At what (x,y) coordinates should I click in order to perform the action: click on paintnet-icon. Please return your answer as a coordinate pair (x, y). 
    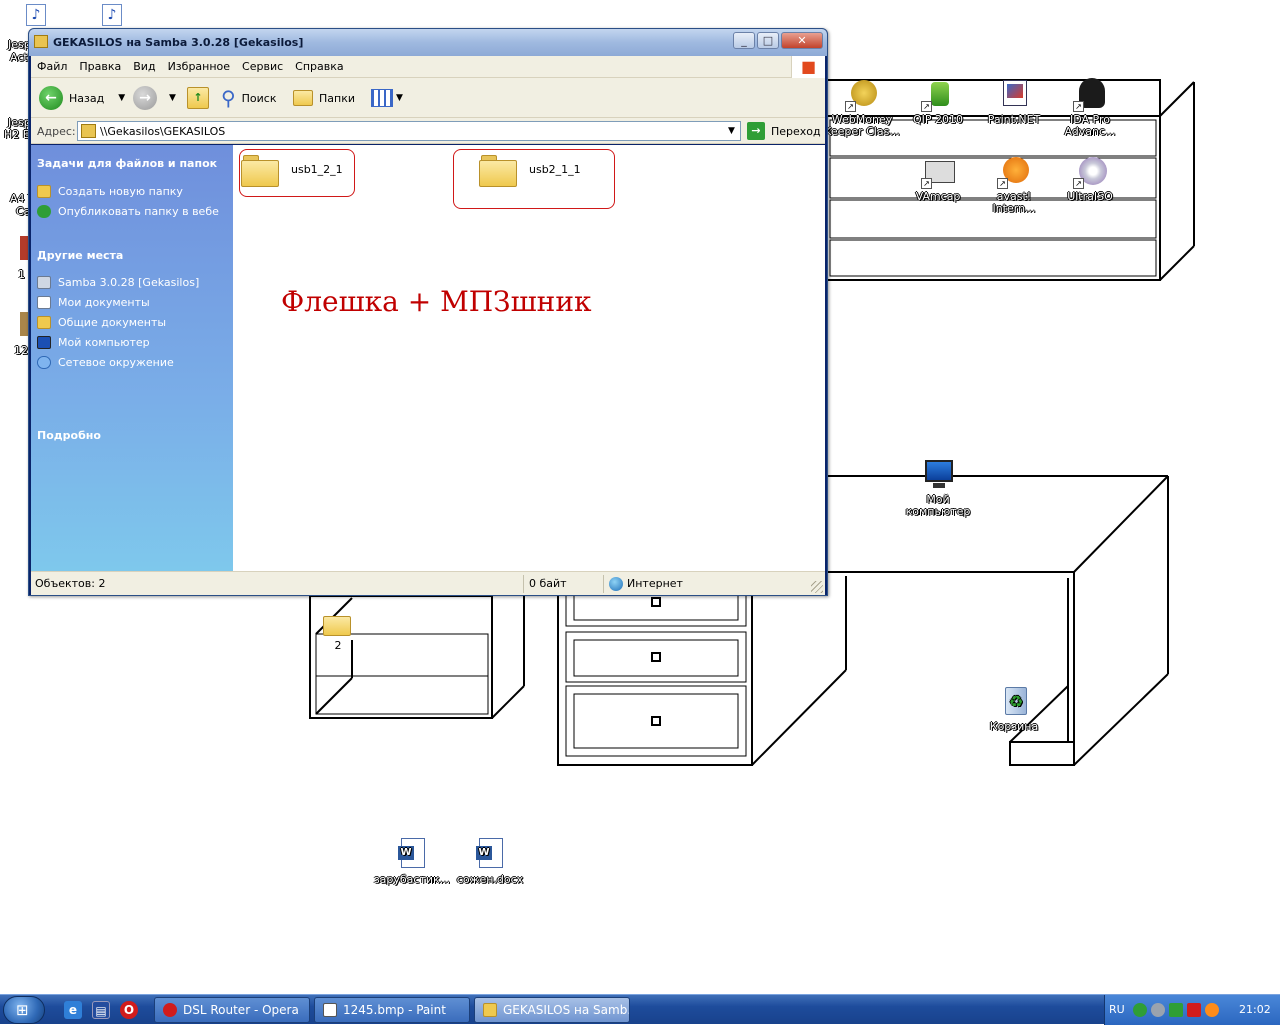
    Looking at the image, I should click on (1014, 95).